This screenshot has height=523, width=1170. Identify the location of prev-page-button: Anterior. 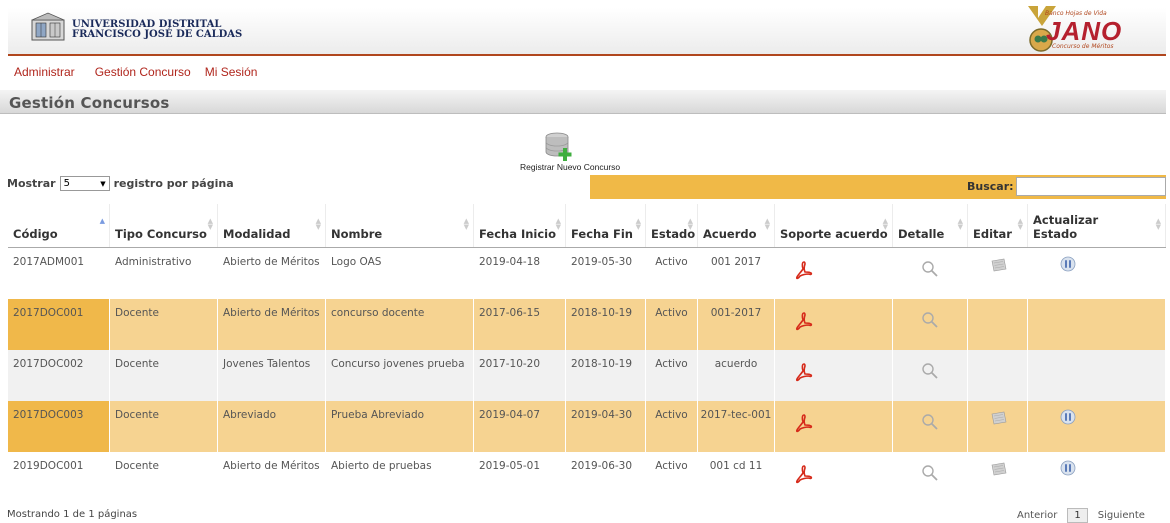
(1037, 515).